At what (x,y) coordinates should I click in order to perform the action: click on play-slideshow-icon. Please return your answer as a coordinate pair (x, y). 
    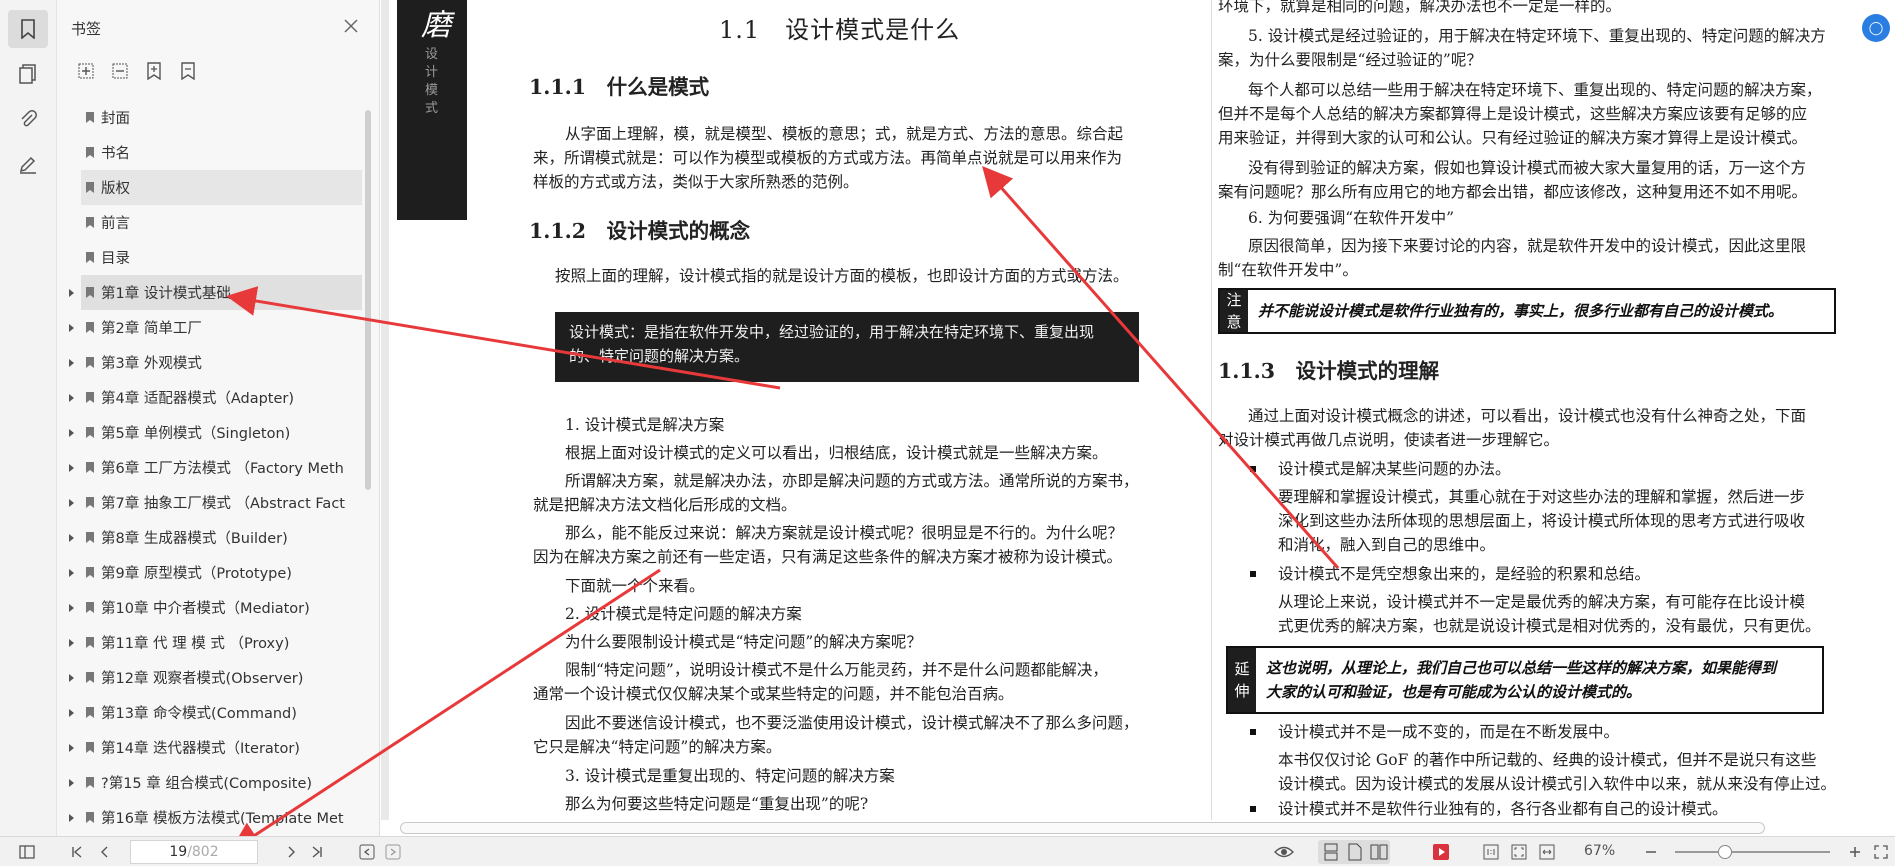
    Looking at the image, I should click on (1441, 852).